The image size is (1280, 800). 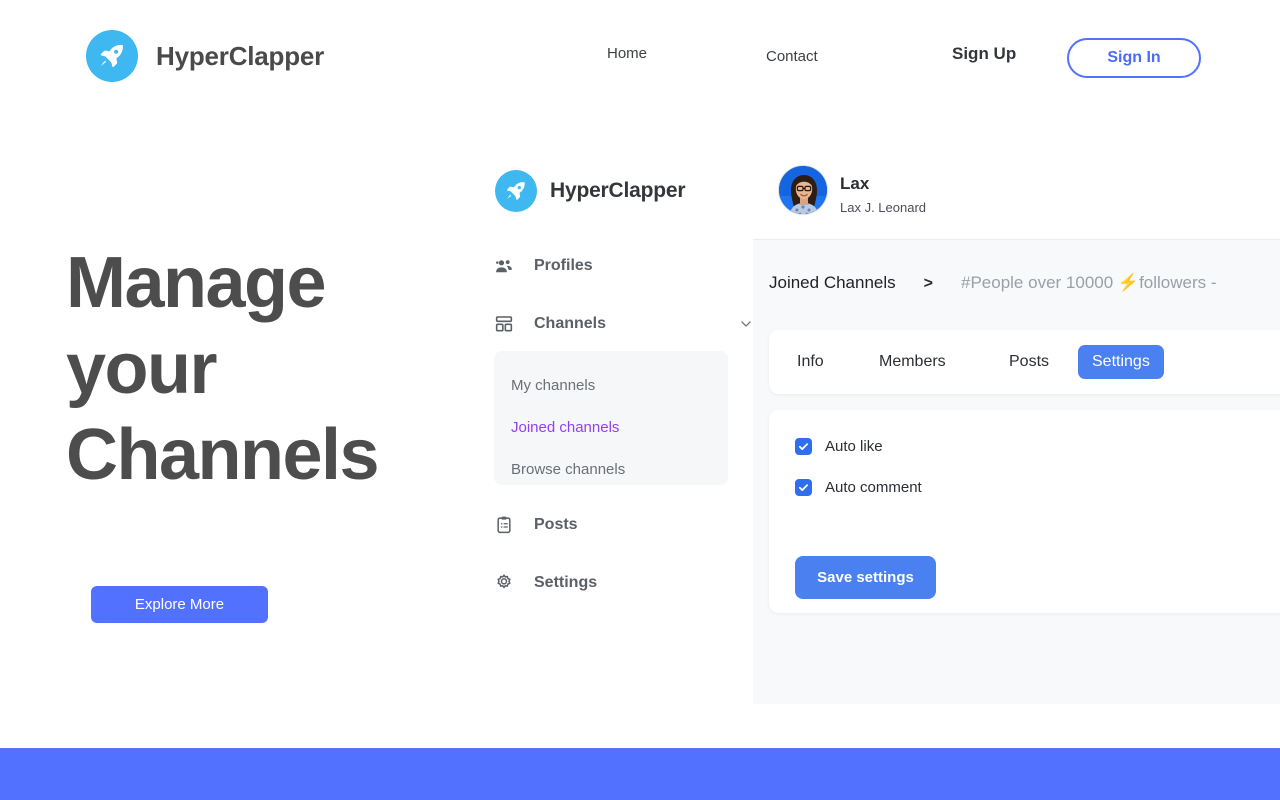 What do you see at coordinates (1128, 282) in the screenshot?
I see `bolt-icon: ⚡` at bounding box center [1128, 282].